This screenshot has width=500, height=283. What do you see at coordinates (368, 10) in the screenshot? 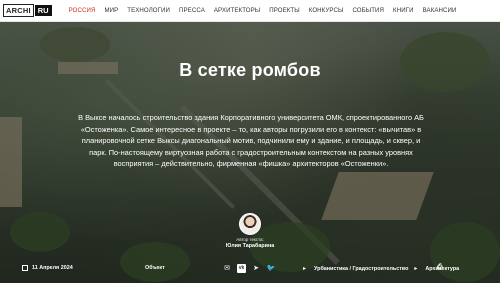
I see `nav-item-events: СОБЫТИЯ` at bounding box center [368, 10].